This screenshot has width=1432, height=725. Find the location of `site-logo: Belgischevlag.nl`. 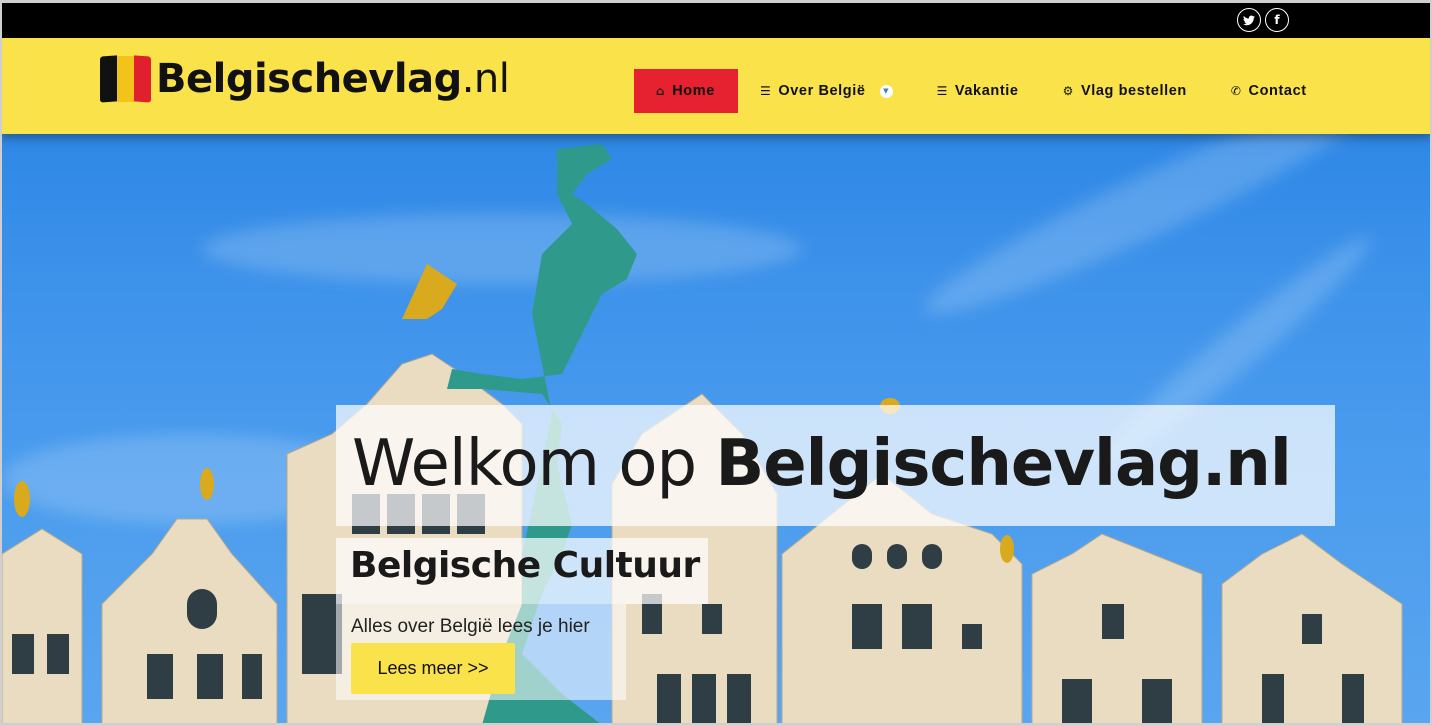

site-logo: Belgischevlag.nl is located at coordinates (305, 79).